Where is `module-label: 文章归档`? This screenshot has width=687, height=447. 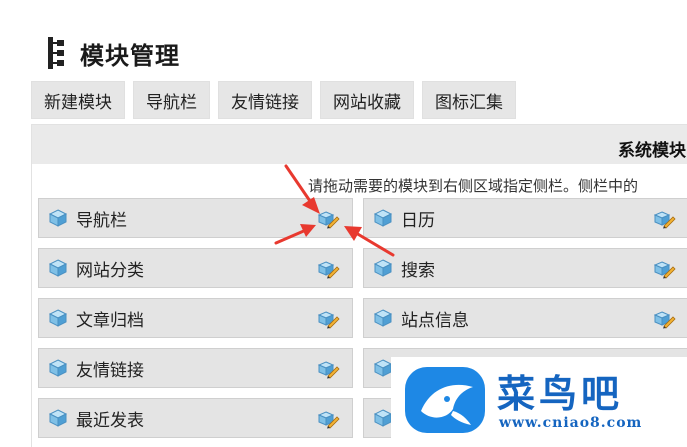 module-label: 文章归档 is located at coordinates (110, 320).